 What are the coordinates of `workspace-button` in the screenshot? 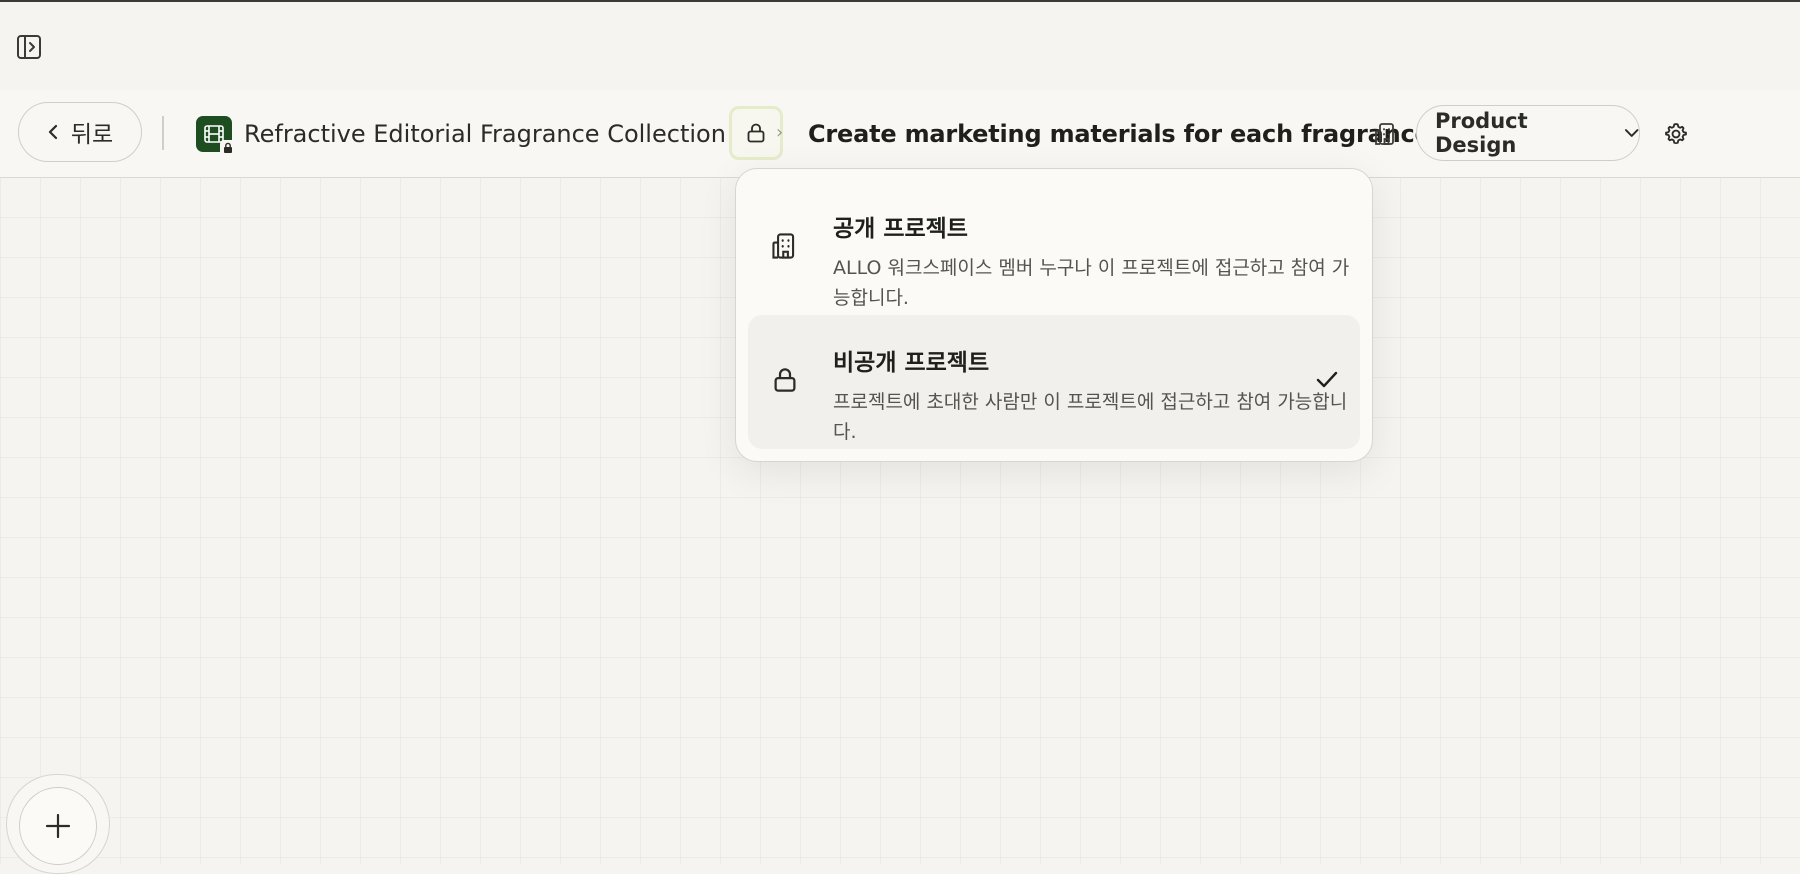 It's located at (1386, 134).